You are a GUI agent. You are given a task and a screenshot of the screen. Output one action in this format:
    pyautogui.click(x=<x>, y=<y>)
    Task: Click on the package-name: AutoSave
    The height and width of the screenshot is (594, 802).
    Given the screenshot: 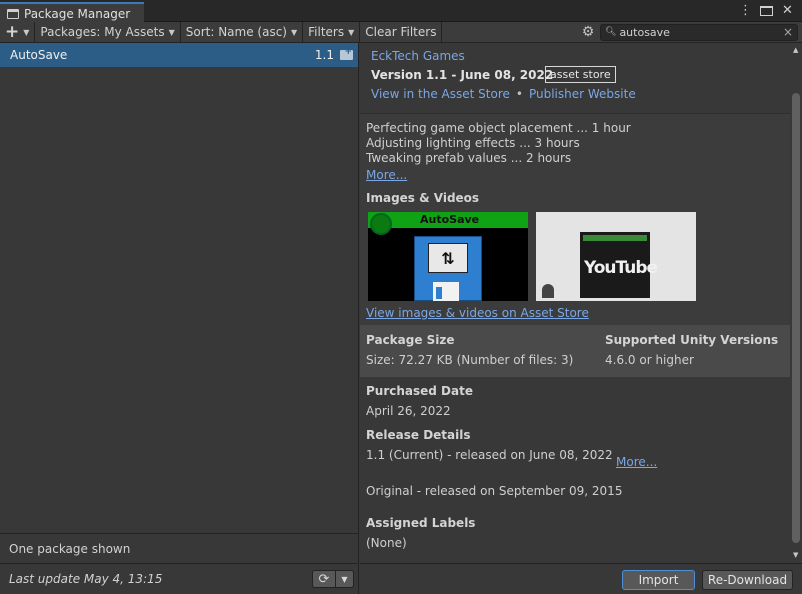 What is the action you would take?
    pyautogui.click(x=39, y=55)
    